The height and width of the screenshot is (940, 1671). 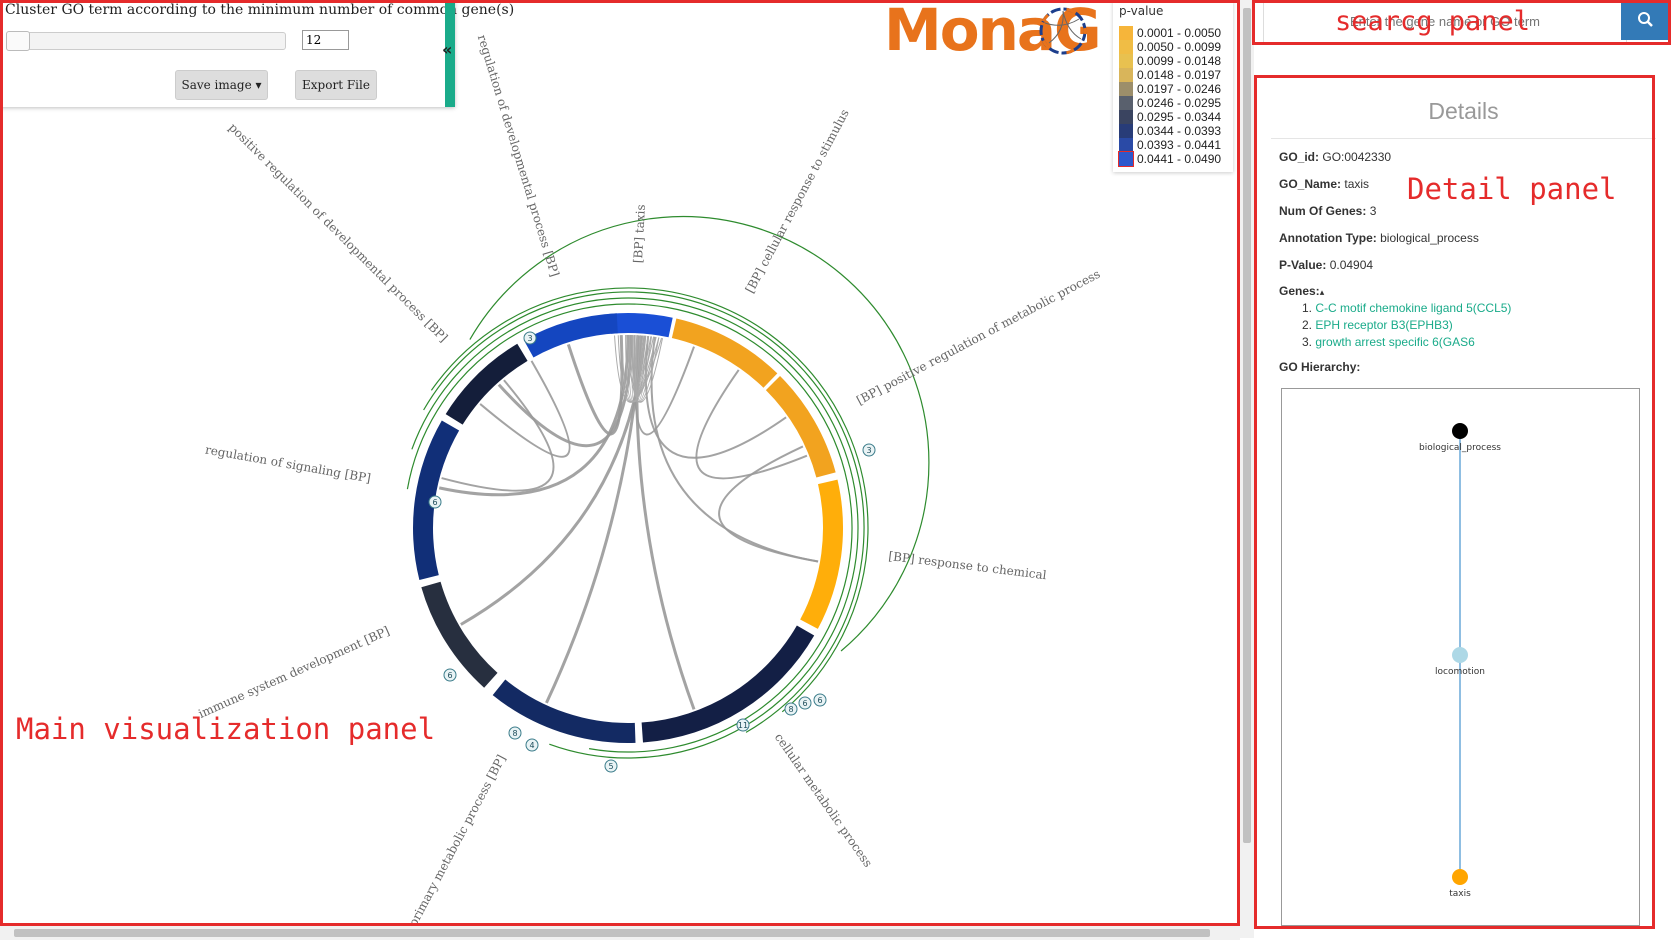 What do you see at coordinates (1512, 189) in the screenshot?
I see `detail-panel-annotation: Detail panel` at bounding box center [1512, 189].